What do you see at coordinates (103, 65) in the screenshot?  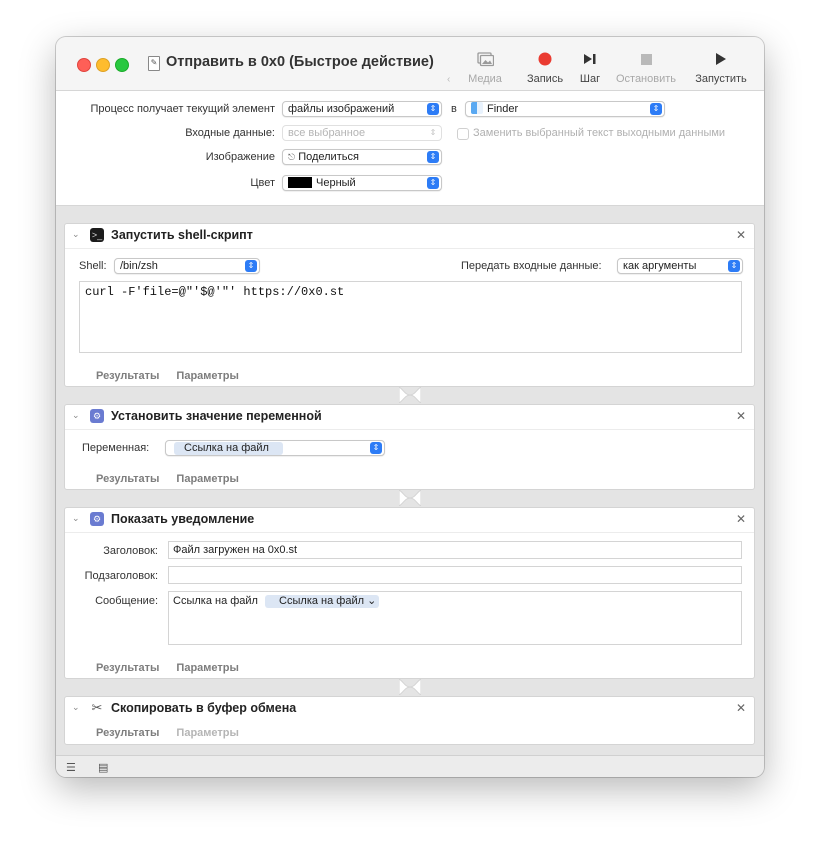 I see `minimize-window-button` at bounding box center [103, 65].